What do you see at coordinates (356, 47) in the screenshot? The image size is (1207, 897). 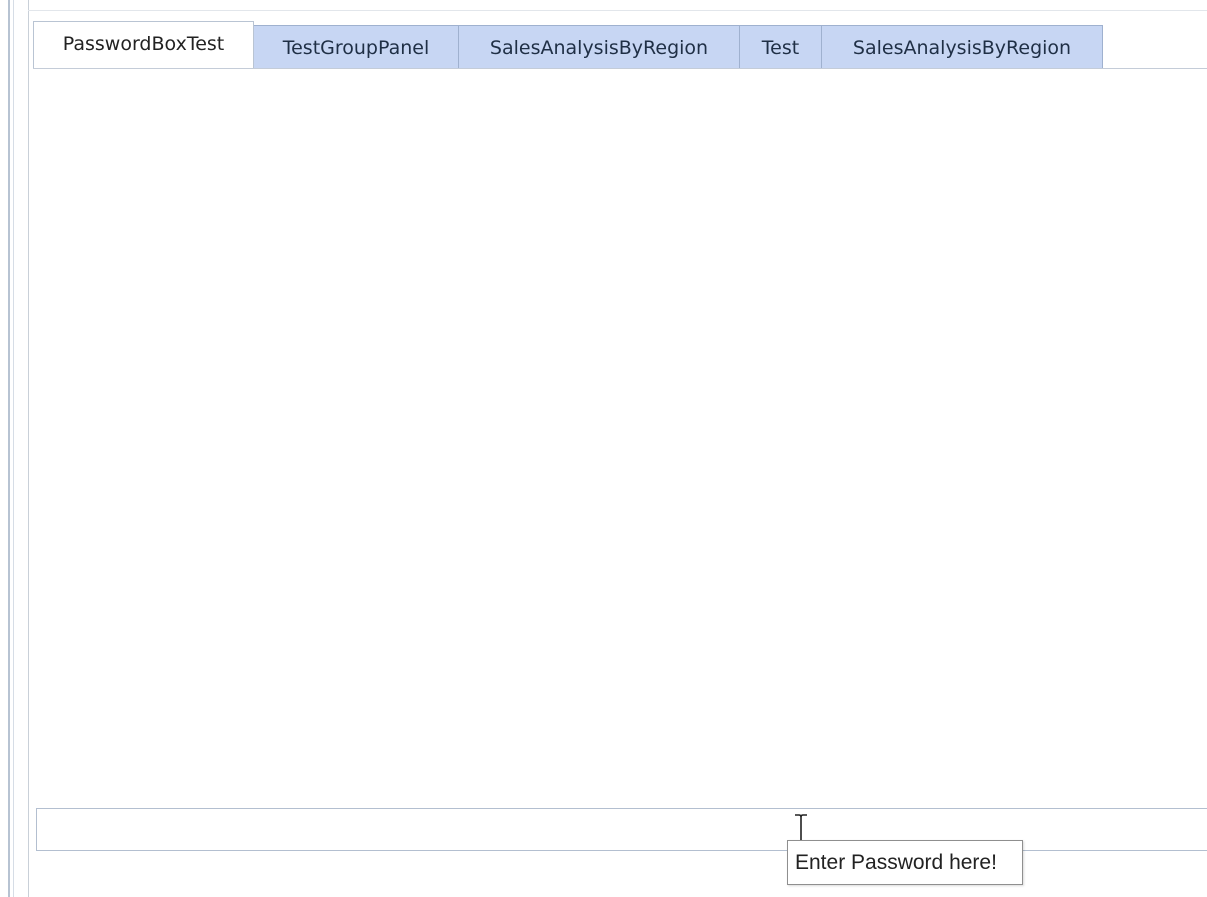 I see `tab-test-group-panel: TestGroupPanel` at bounding box center [356, 47].